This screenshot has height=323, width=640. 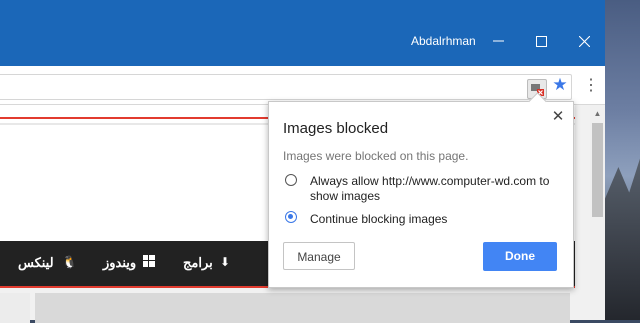 I want to click on address-toolbar: ★ ⋮, so click(x=302, y=85).